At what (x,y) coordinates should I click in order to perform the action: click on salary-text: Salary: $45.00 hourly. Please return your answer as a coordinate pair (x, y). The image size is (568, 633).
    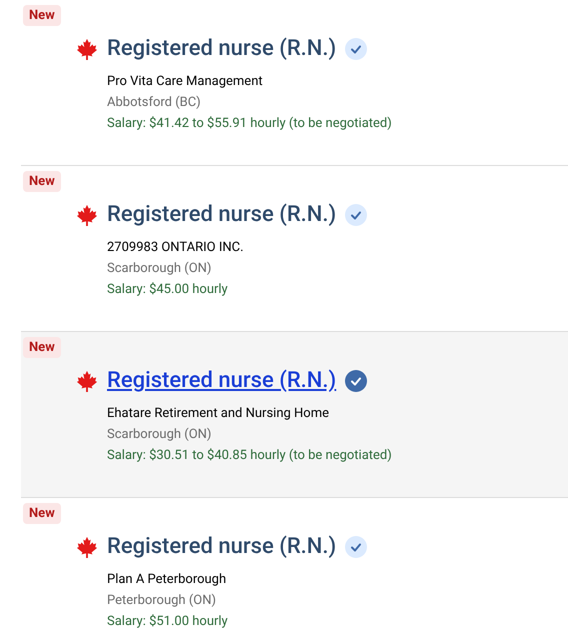
    Looking at the image, I should click on (168, 290).